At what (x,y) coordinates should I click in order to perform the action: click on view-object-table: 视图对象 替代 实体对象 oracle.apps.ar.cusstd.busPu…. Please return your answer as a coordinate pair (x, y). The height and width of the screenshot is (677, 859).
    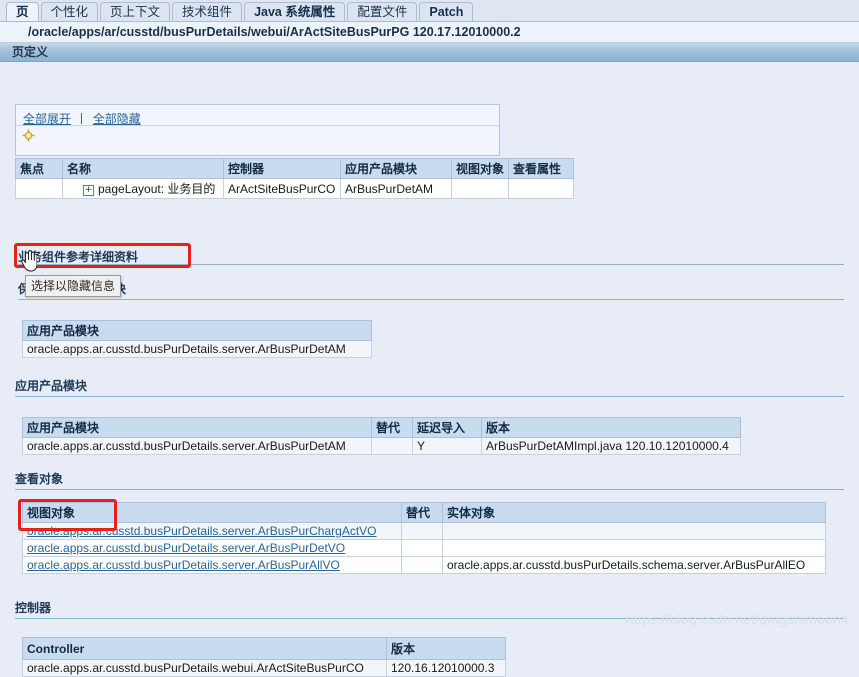
    Looking at the image, I should click on (424, 538).